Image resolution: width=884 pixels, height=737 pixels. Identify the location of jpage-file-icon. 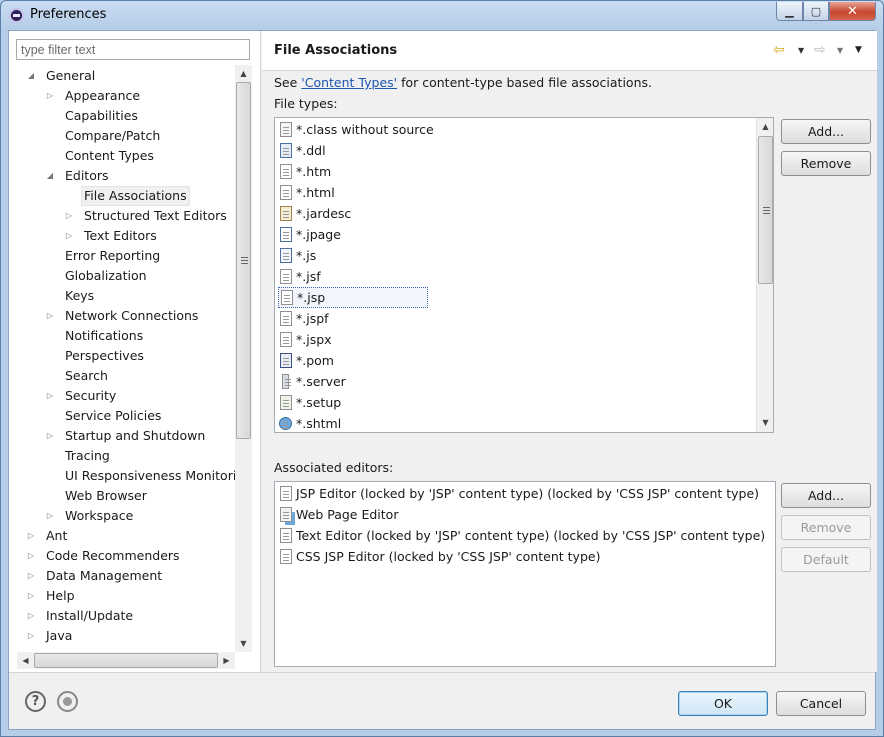
(285, 235).